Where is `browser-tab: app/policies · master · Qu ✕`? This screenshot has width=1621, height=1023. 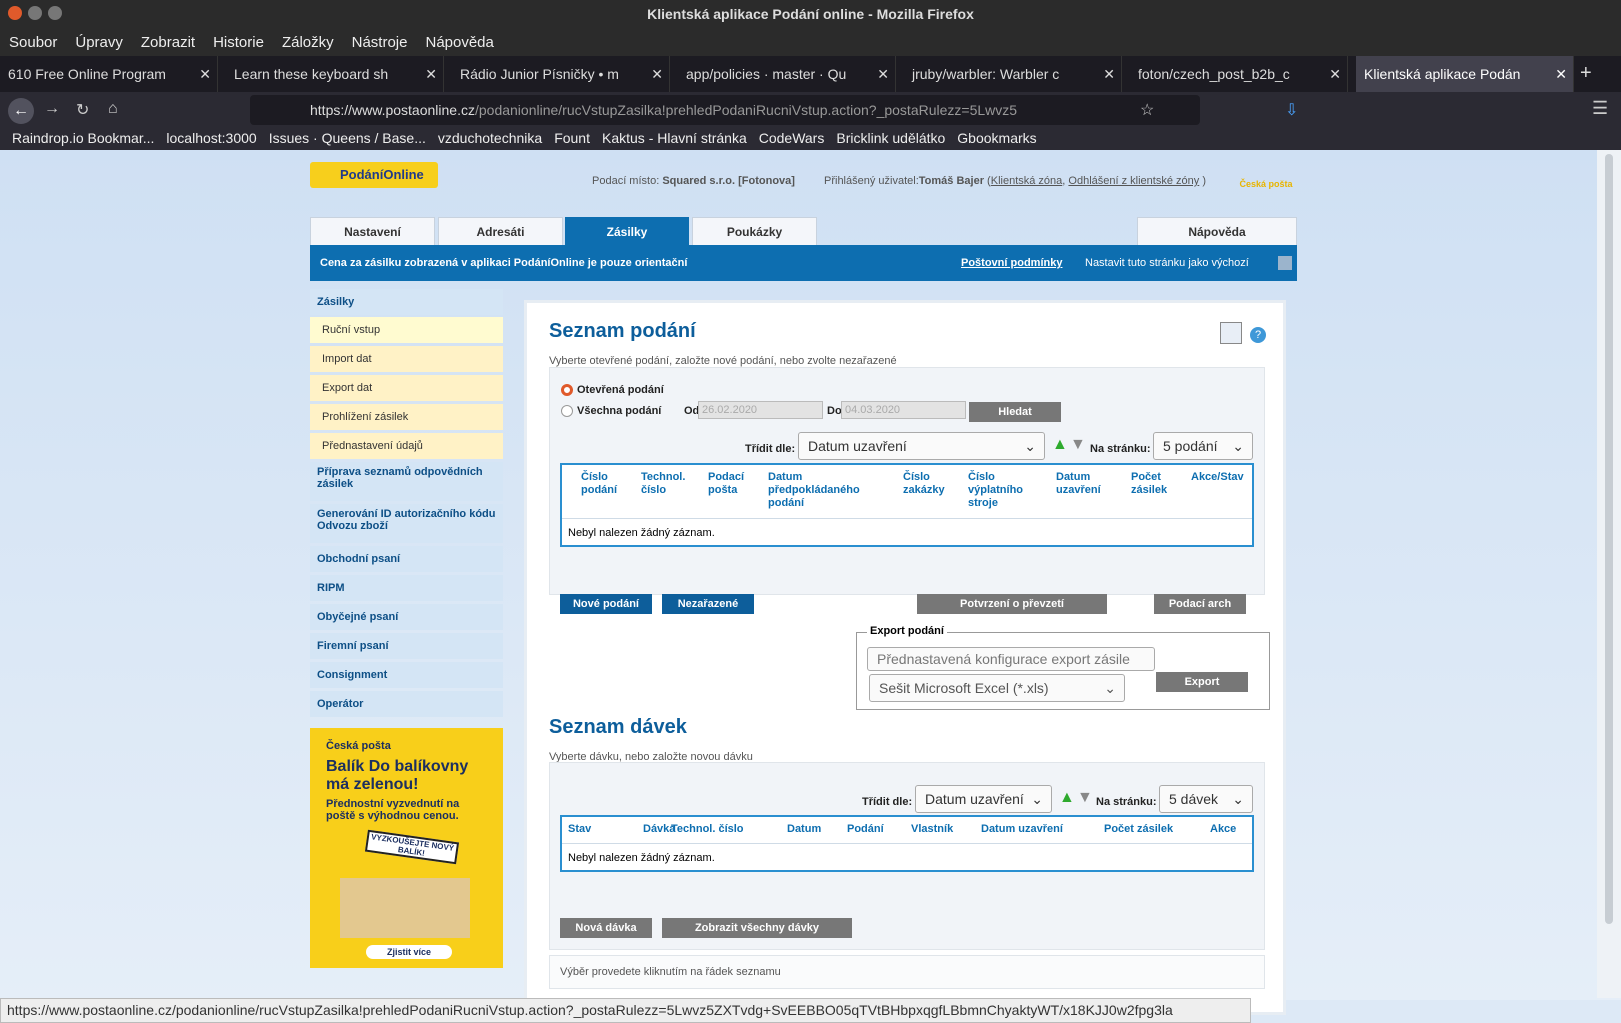
browser-tab: app/policies · master · Qu ✕ is located at coordinates (787, 74).